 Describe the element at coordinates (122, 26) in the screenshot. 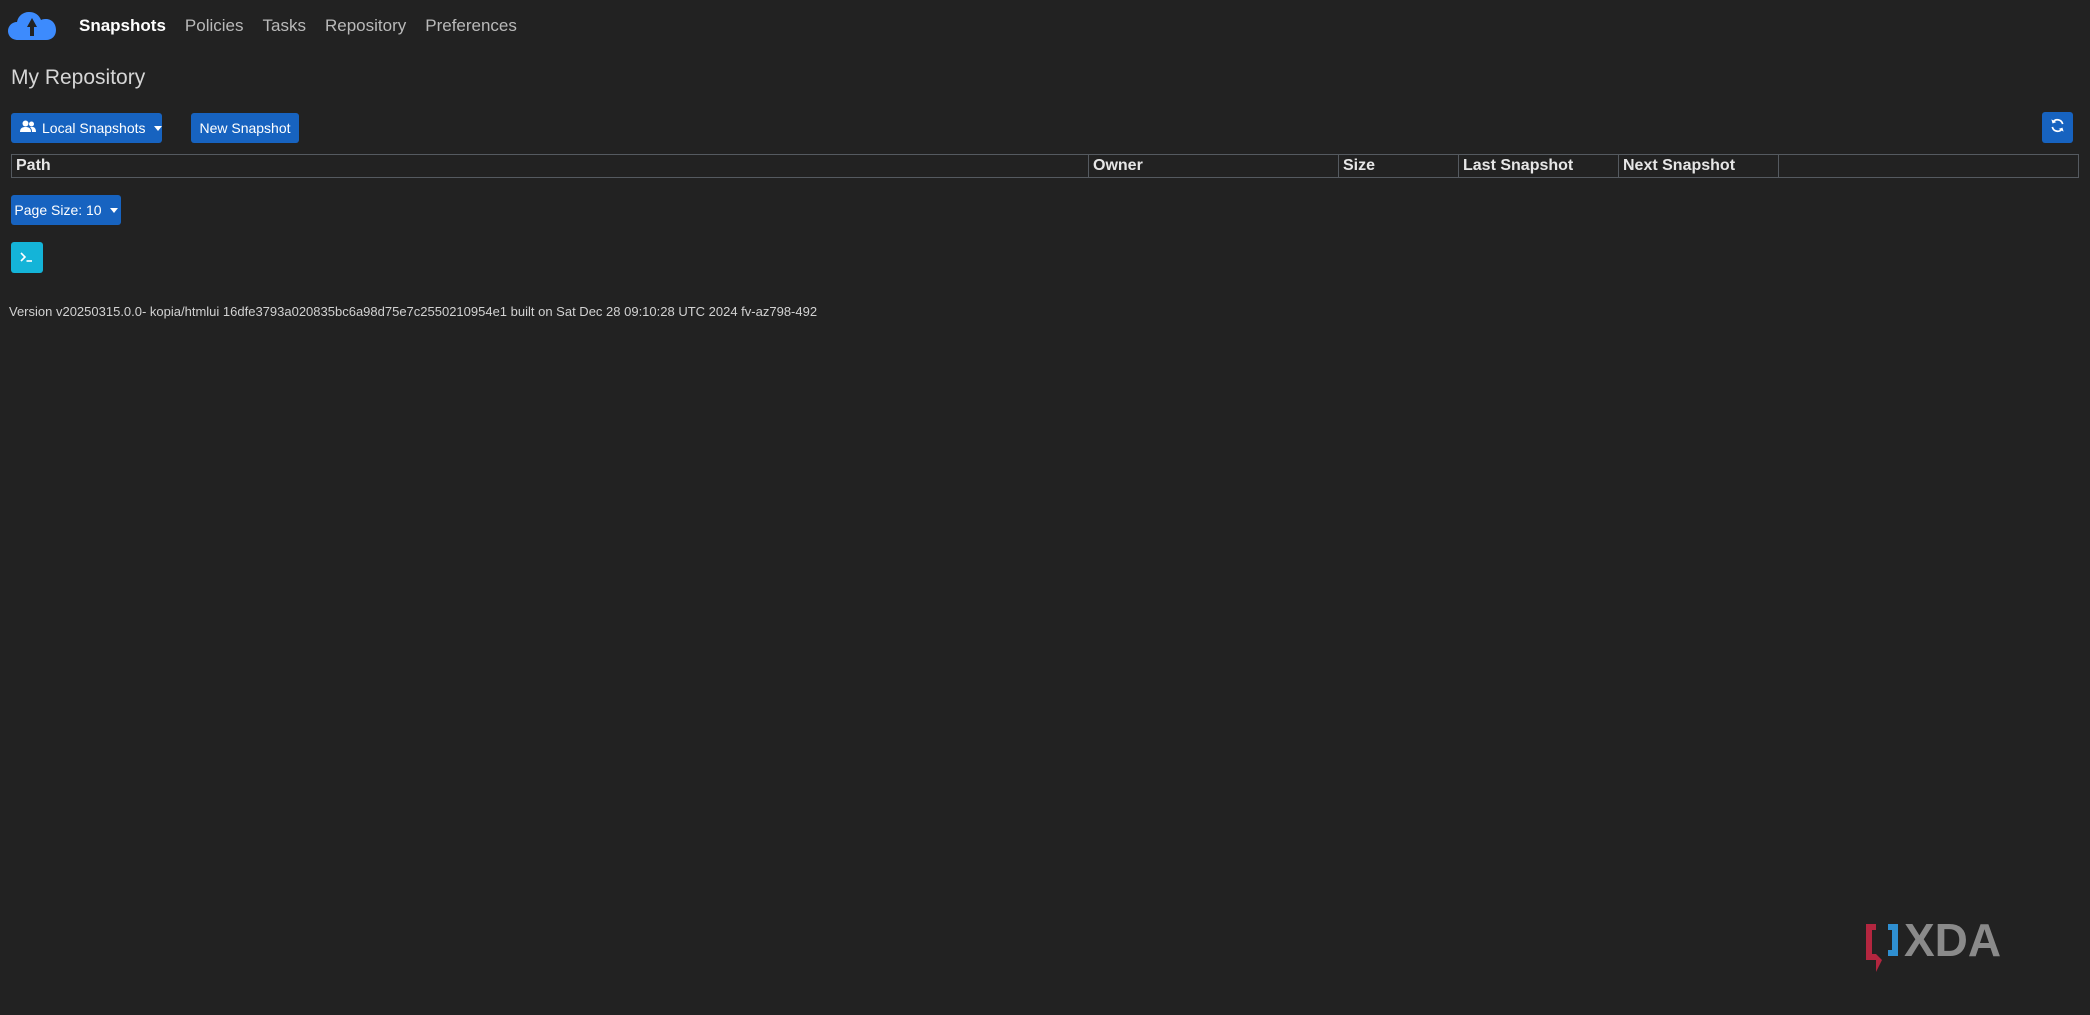

I see `nav-snapshots: Snapshots` at that location.